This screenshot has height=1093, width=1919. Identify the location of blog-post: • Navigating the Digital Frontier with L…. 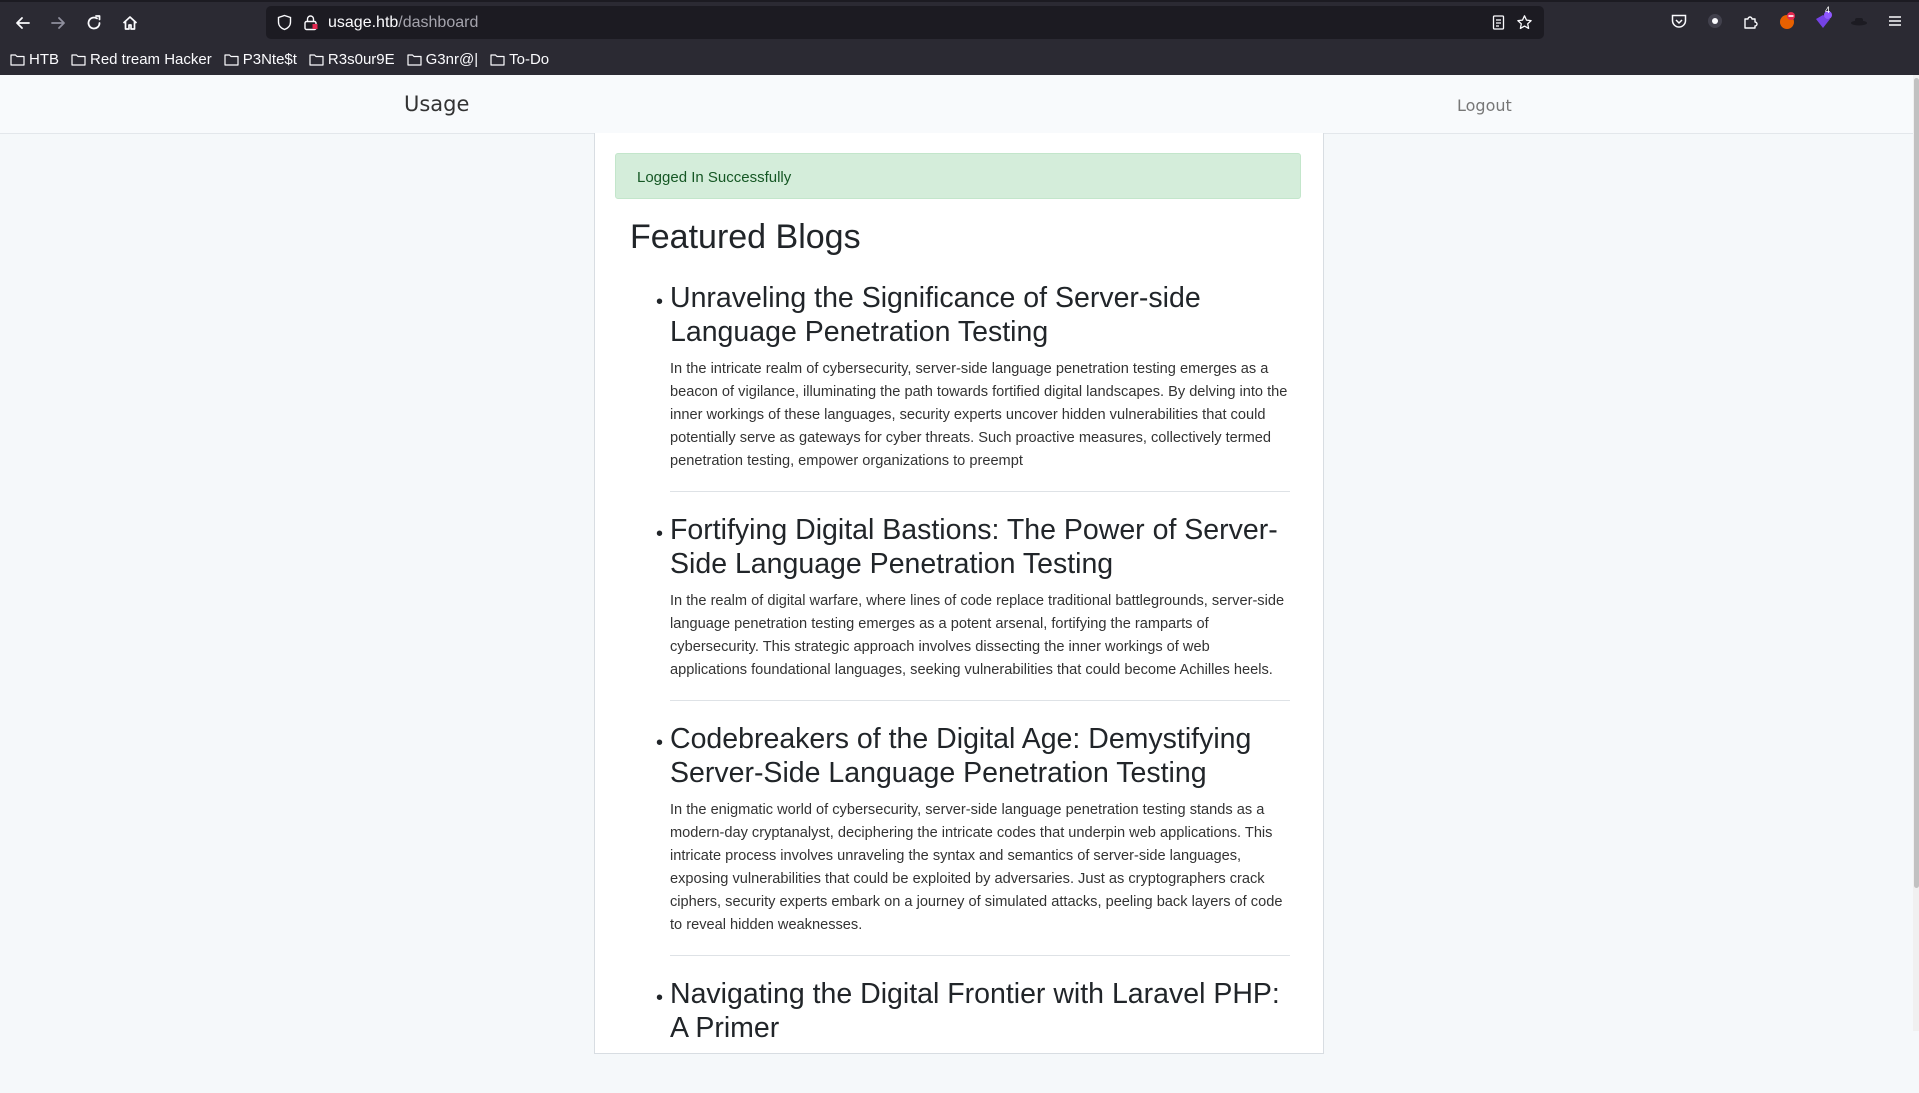
(973, 1024).